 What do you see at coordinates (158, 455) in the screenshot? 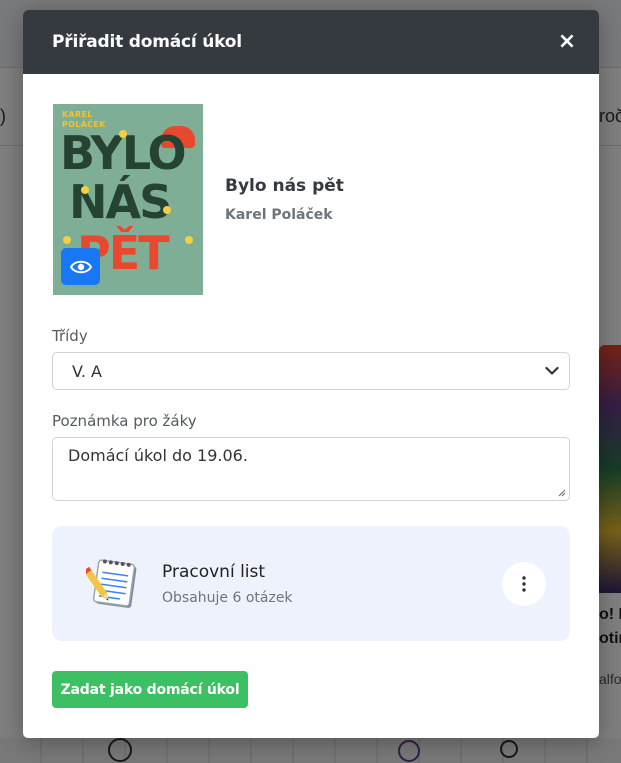
I see `note-textarea-value: Domácí úkol do 19.06.` at bounding box center [158, 455].